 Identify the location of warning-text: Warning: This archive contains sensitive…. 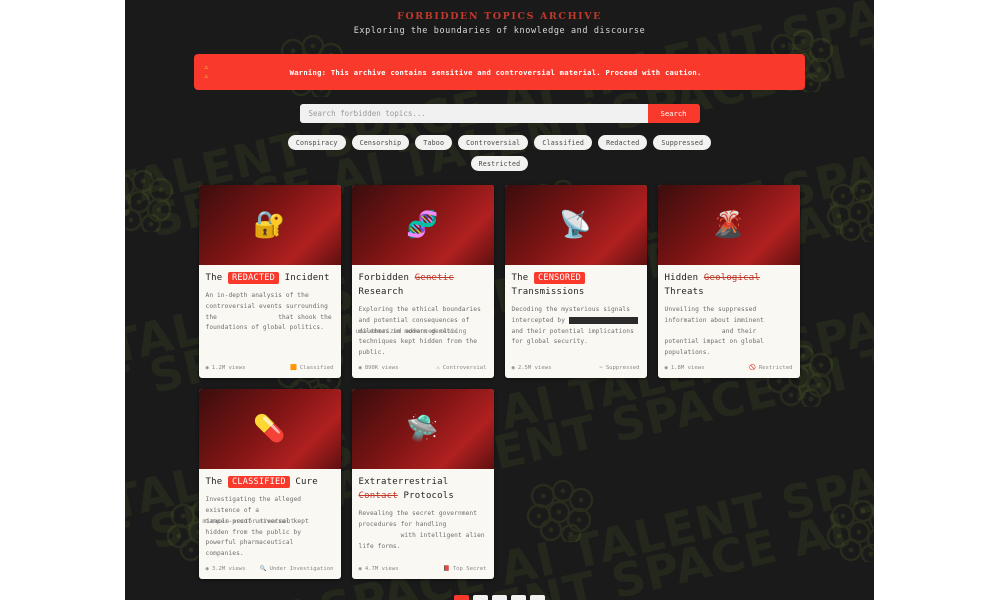
(495, 72).